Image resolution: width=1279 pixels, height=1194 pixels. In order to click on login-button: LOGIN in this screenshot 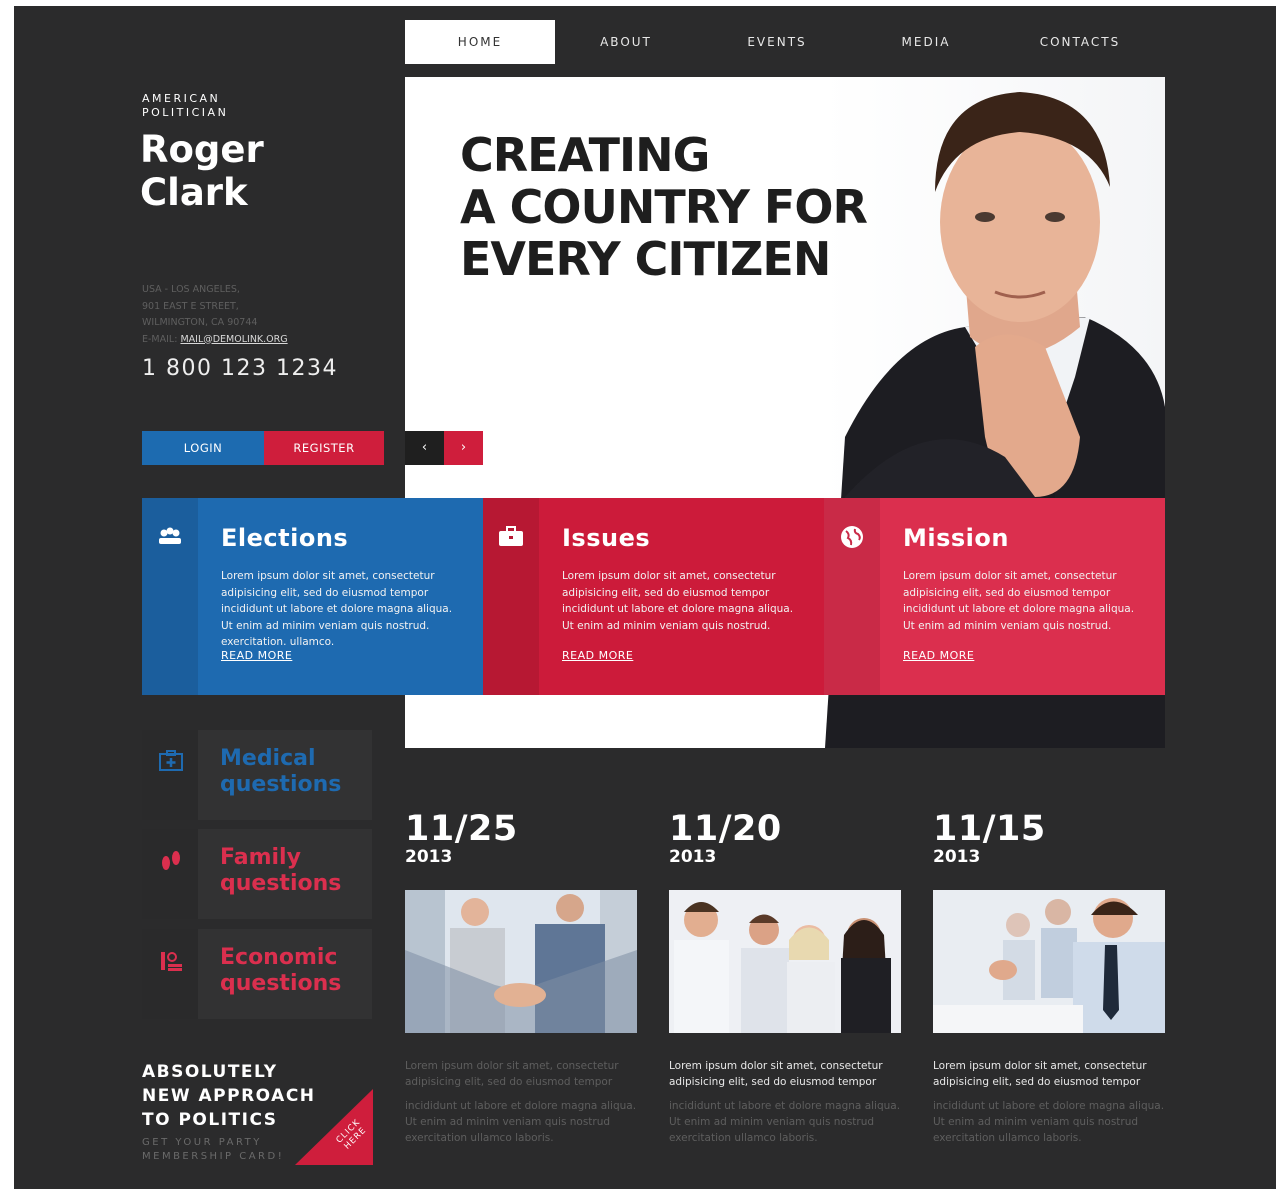, I will do `click(203, 448)`.